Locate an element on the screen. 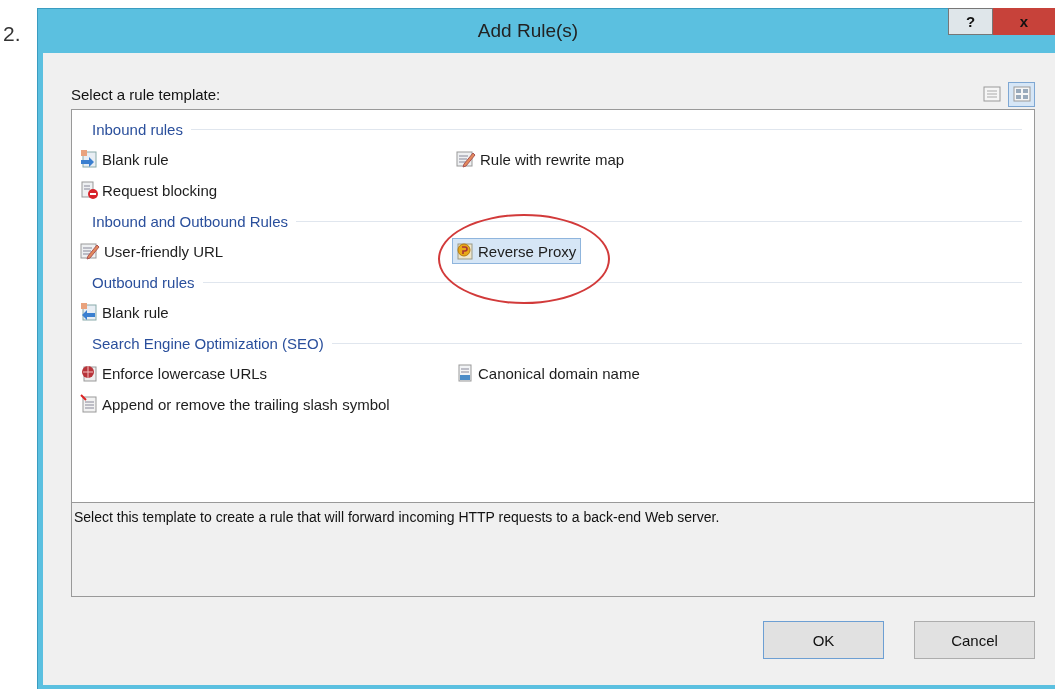 This screenshot has height=689, width=1055. tile-view-icon is located at coordinates (1021, 94).